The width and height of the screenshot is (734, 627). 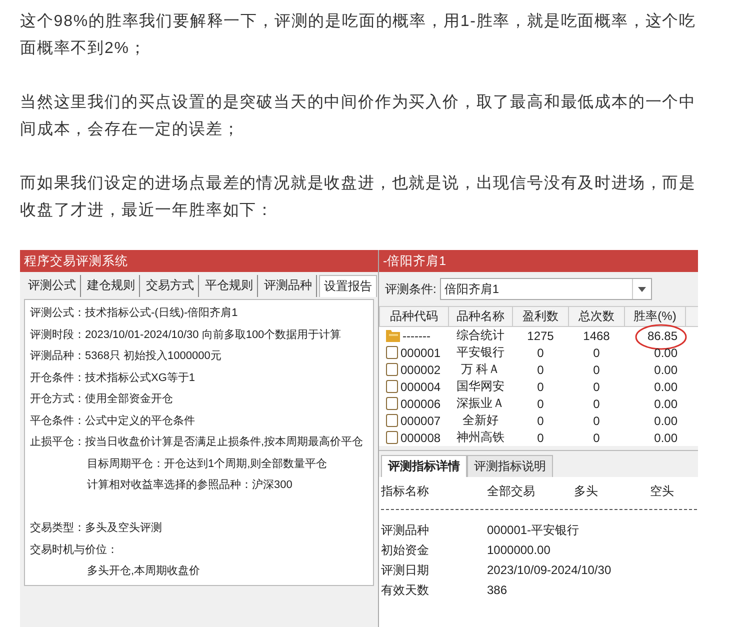 I want to click on metric-name: 评测品种, so click(x=405, y=530).